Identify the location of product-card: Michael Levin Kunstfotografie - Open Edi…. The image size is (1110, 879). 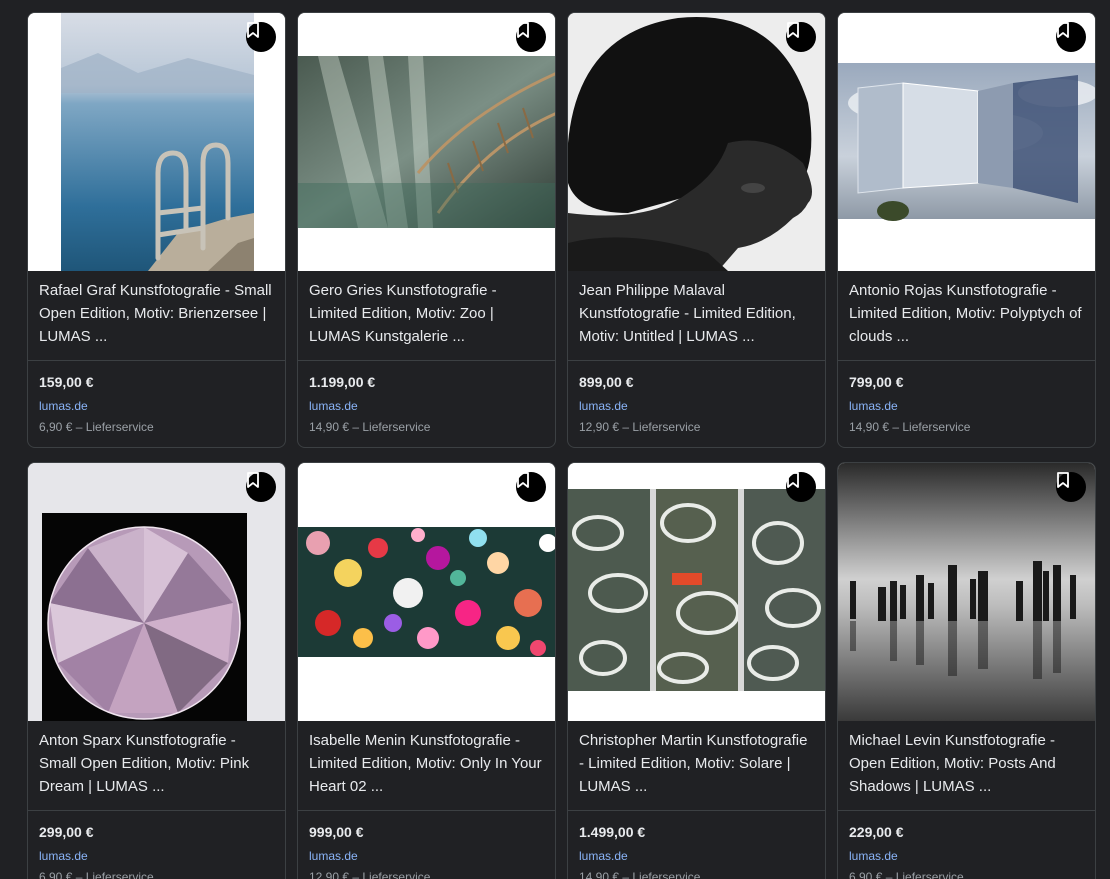
(966, 670).